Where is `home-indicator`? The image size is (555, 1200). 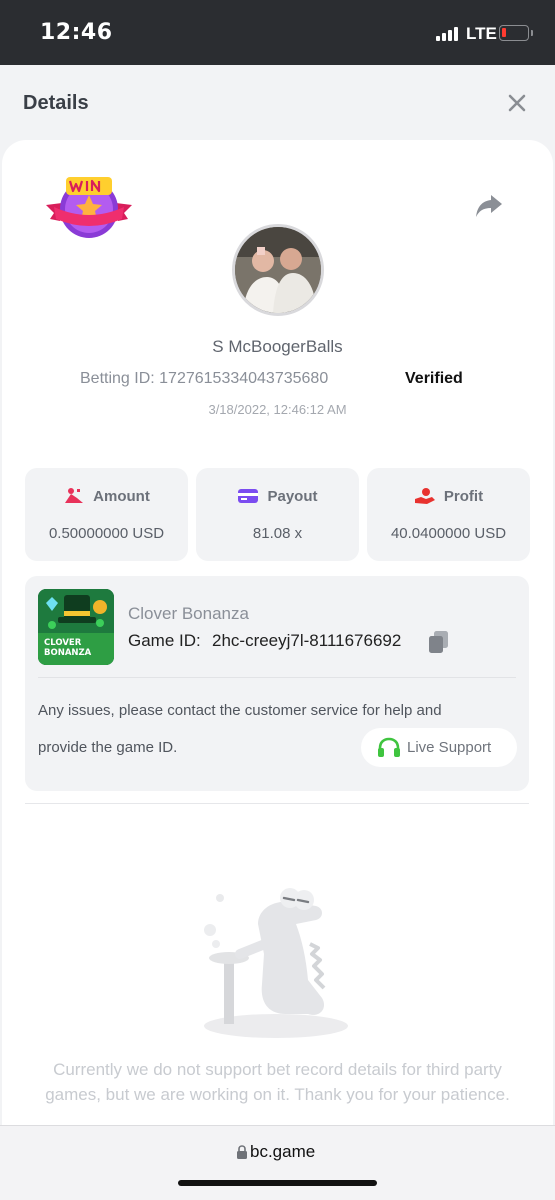 home-indicator is located at coordinates (277, 1183).